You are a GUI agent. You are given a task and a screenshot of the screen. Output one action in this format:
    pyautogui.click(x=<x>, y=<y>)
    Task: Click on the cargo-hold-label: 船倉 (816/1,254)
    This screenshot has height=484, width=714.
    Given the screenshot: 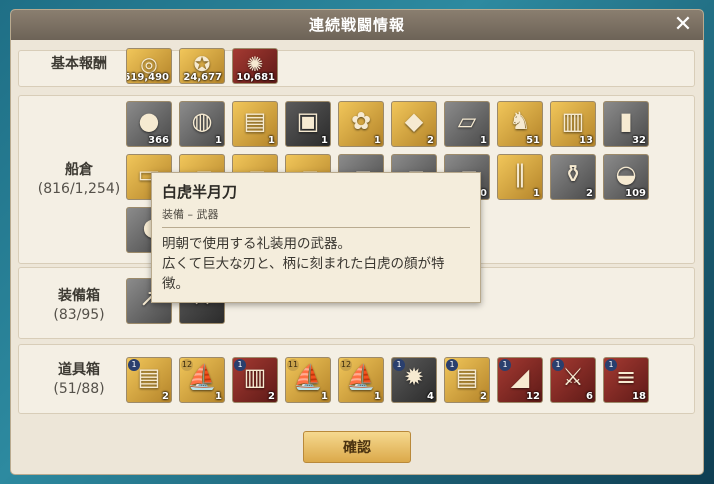 What is the action you would take?
    pyautogui.click(x=79, y=178)
    